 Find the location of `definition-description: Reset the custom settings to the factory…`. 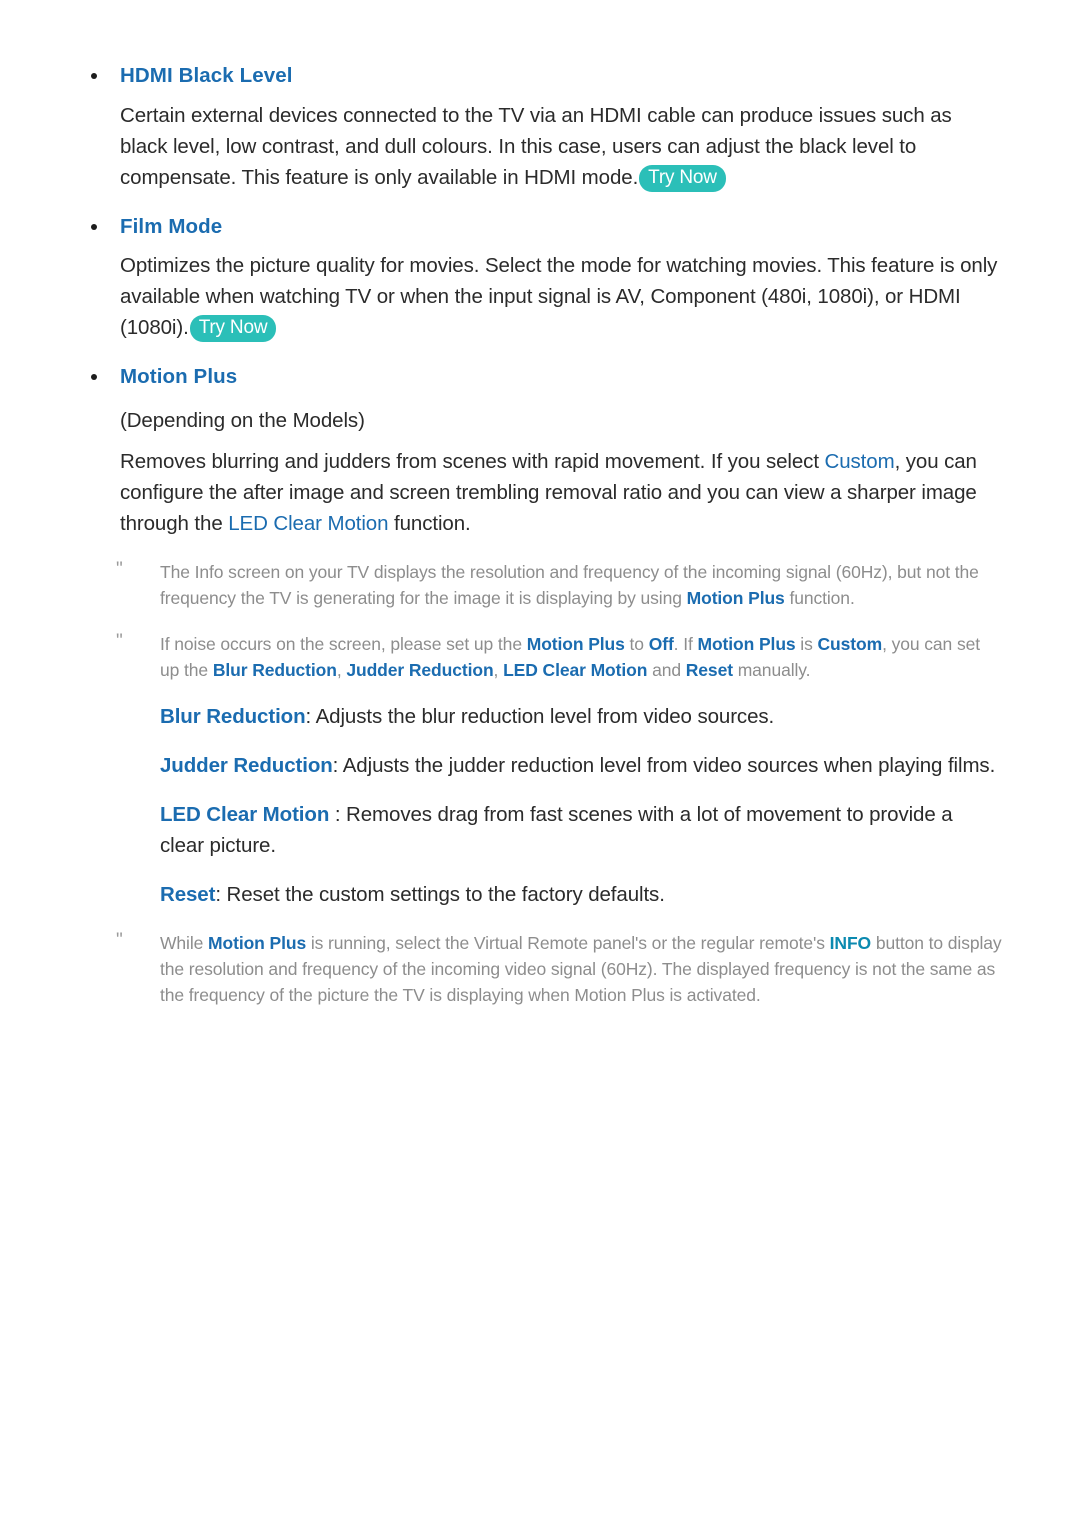

definition-description: Reset the custom settings to the factory… is located at coordinates (445, 895).